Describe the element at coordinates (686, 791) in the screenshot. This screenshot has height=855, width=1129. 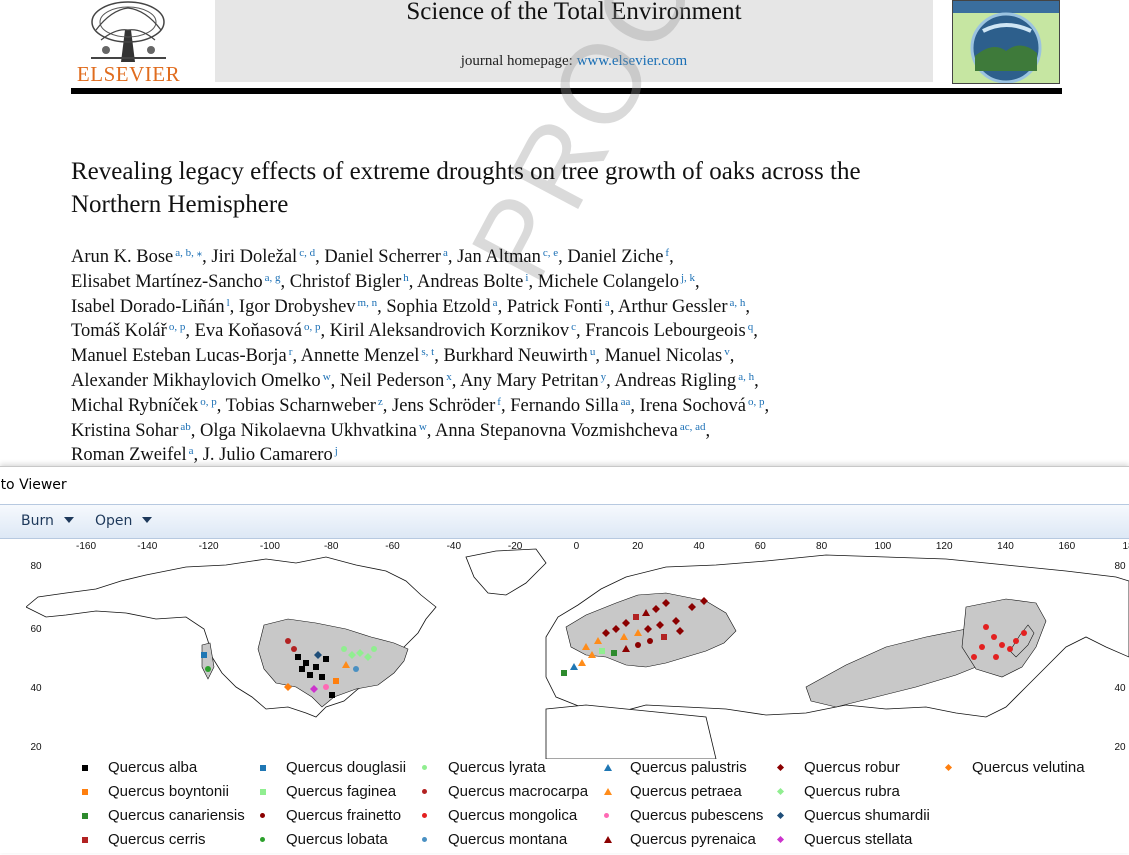
I see `legend-label: Quercus petraea` at that location.